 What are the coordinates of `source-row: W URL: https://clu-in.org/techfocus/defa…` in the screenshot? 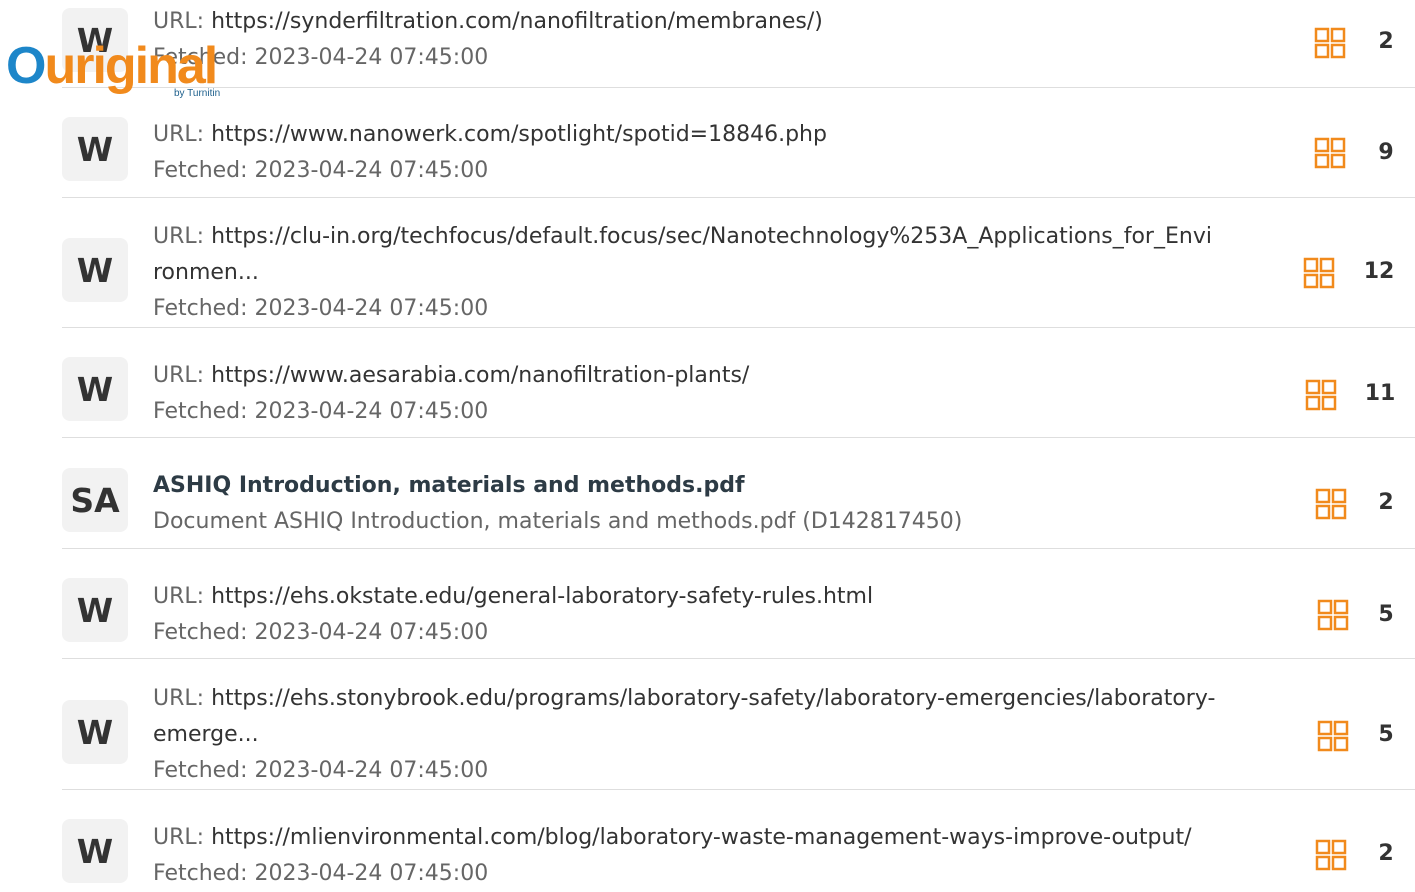 It's located at (738, 263).